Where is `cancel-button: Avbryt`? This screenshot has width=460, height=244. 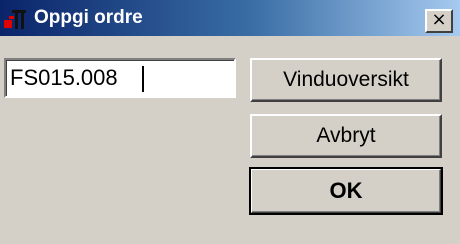
cancel-button: Avbryt is located at coordinates (346, 136).